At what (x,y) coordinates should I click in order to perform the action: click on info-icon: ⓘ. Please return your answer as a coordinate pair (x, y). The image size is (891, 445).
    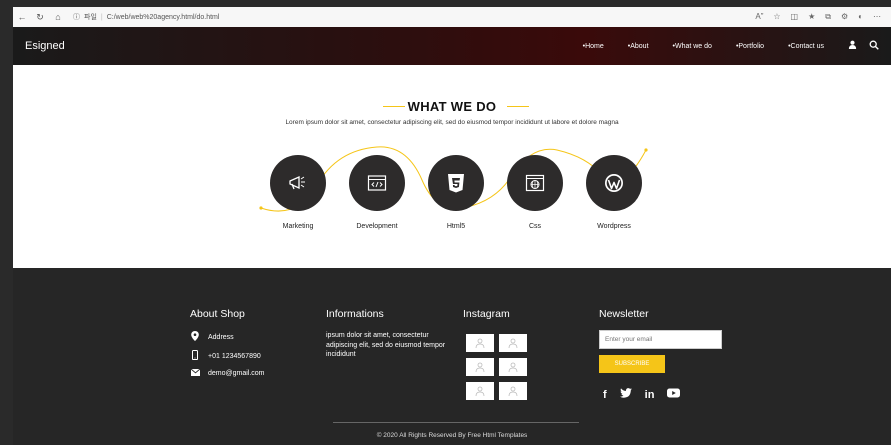
    Looking at the image, I should click on (76, 17).